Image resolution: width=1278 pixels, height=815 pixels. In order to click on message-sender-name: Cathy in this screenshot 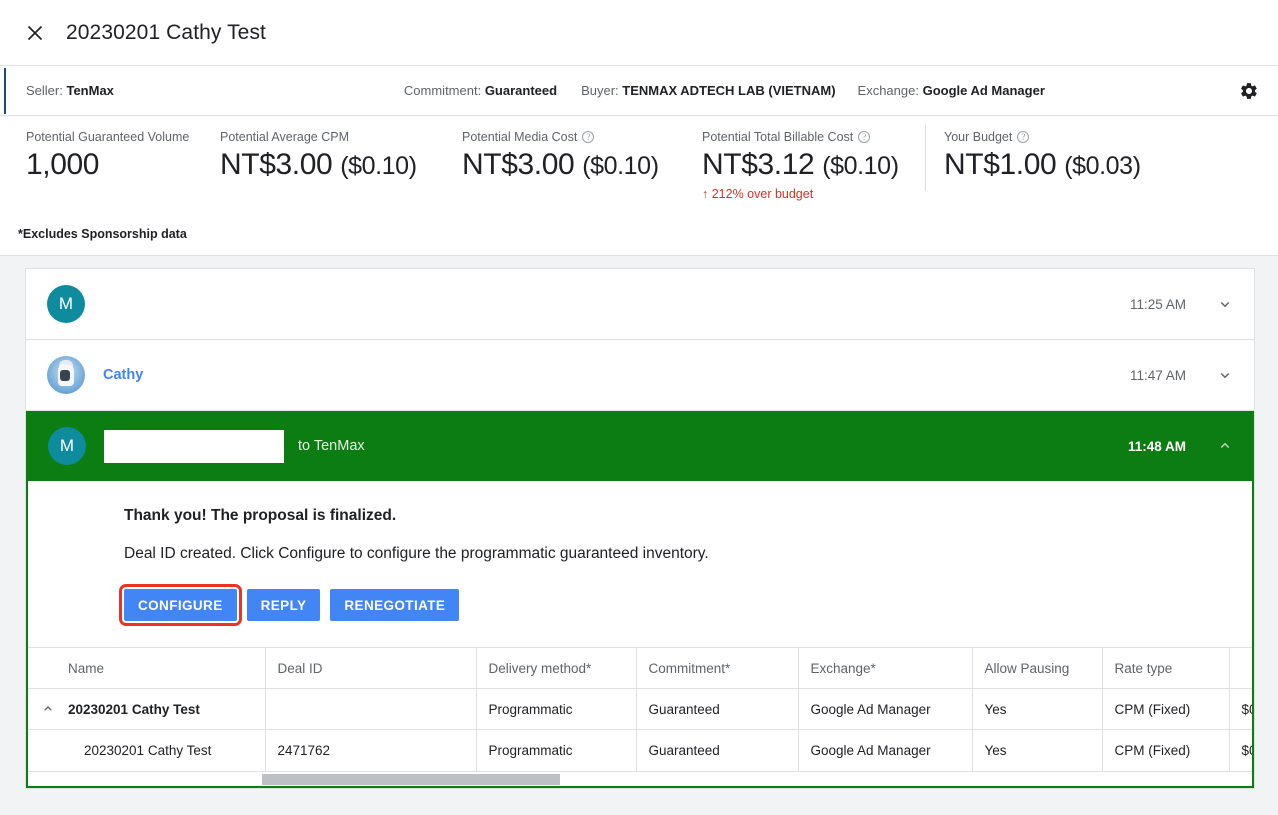, I will do `click(123, 375)`.